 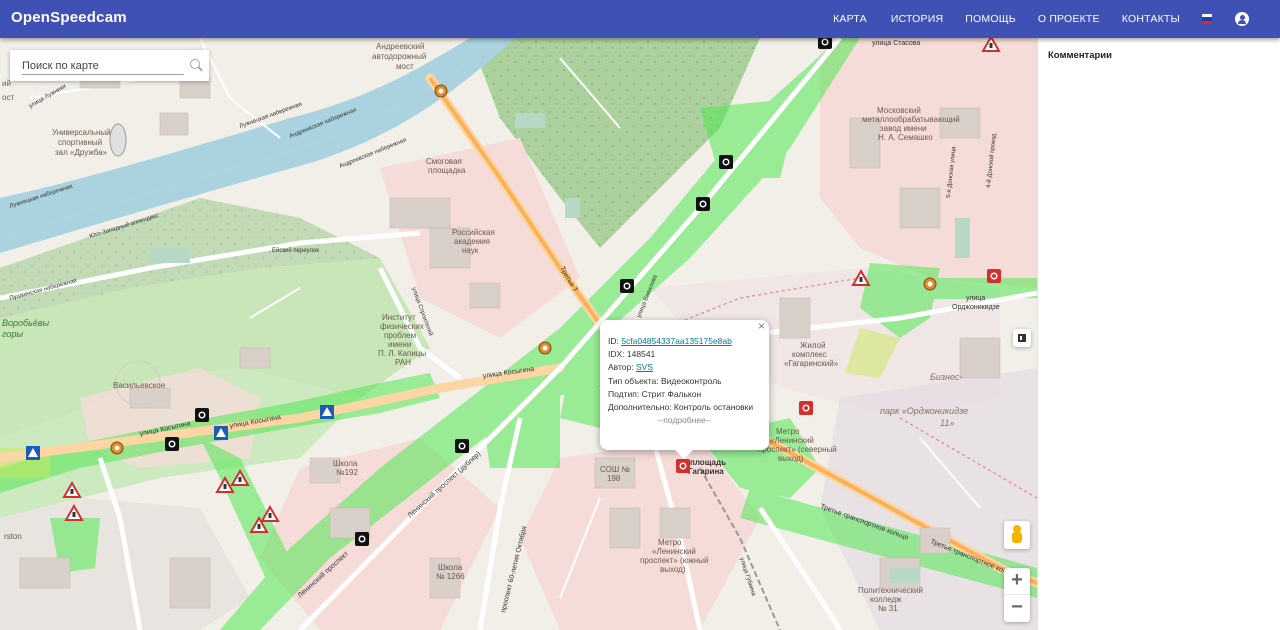 I want to click on map-label: Жилой, so click(x=813, y=345).